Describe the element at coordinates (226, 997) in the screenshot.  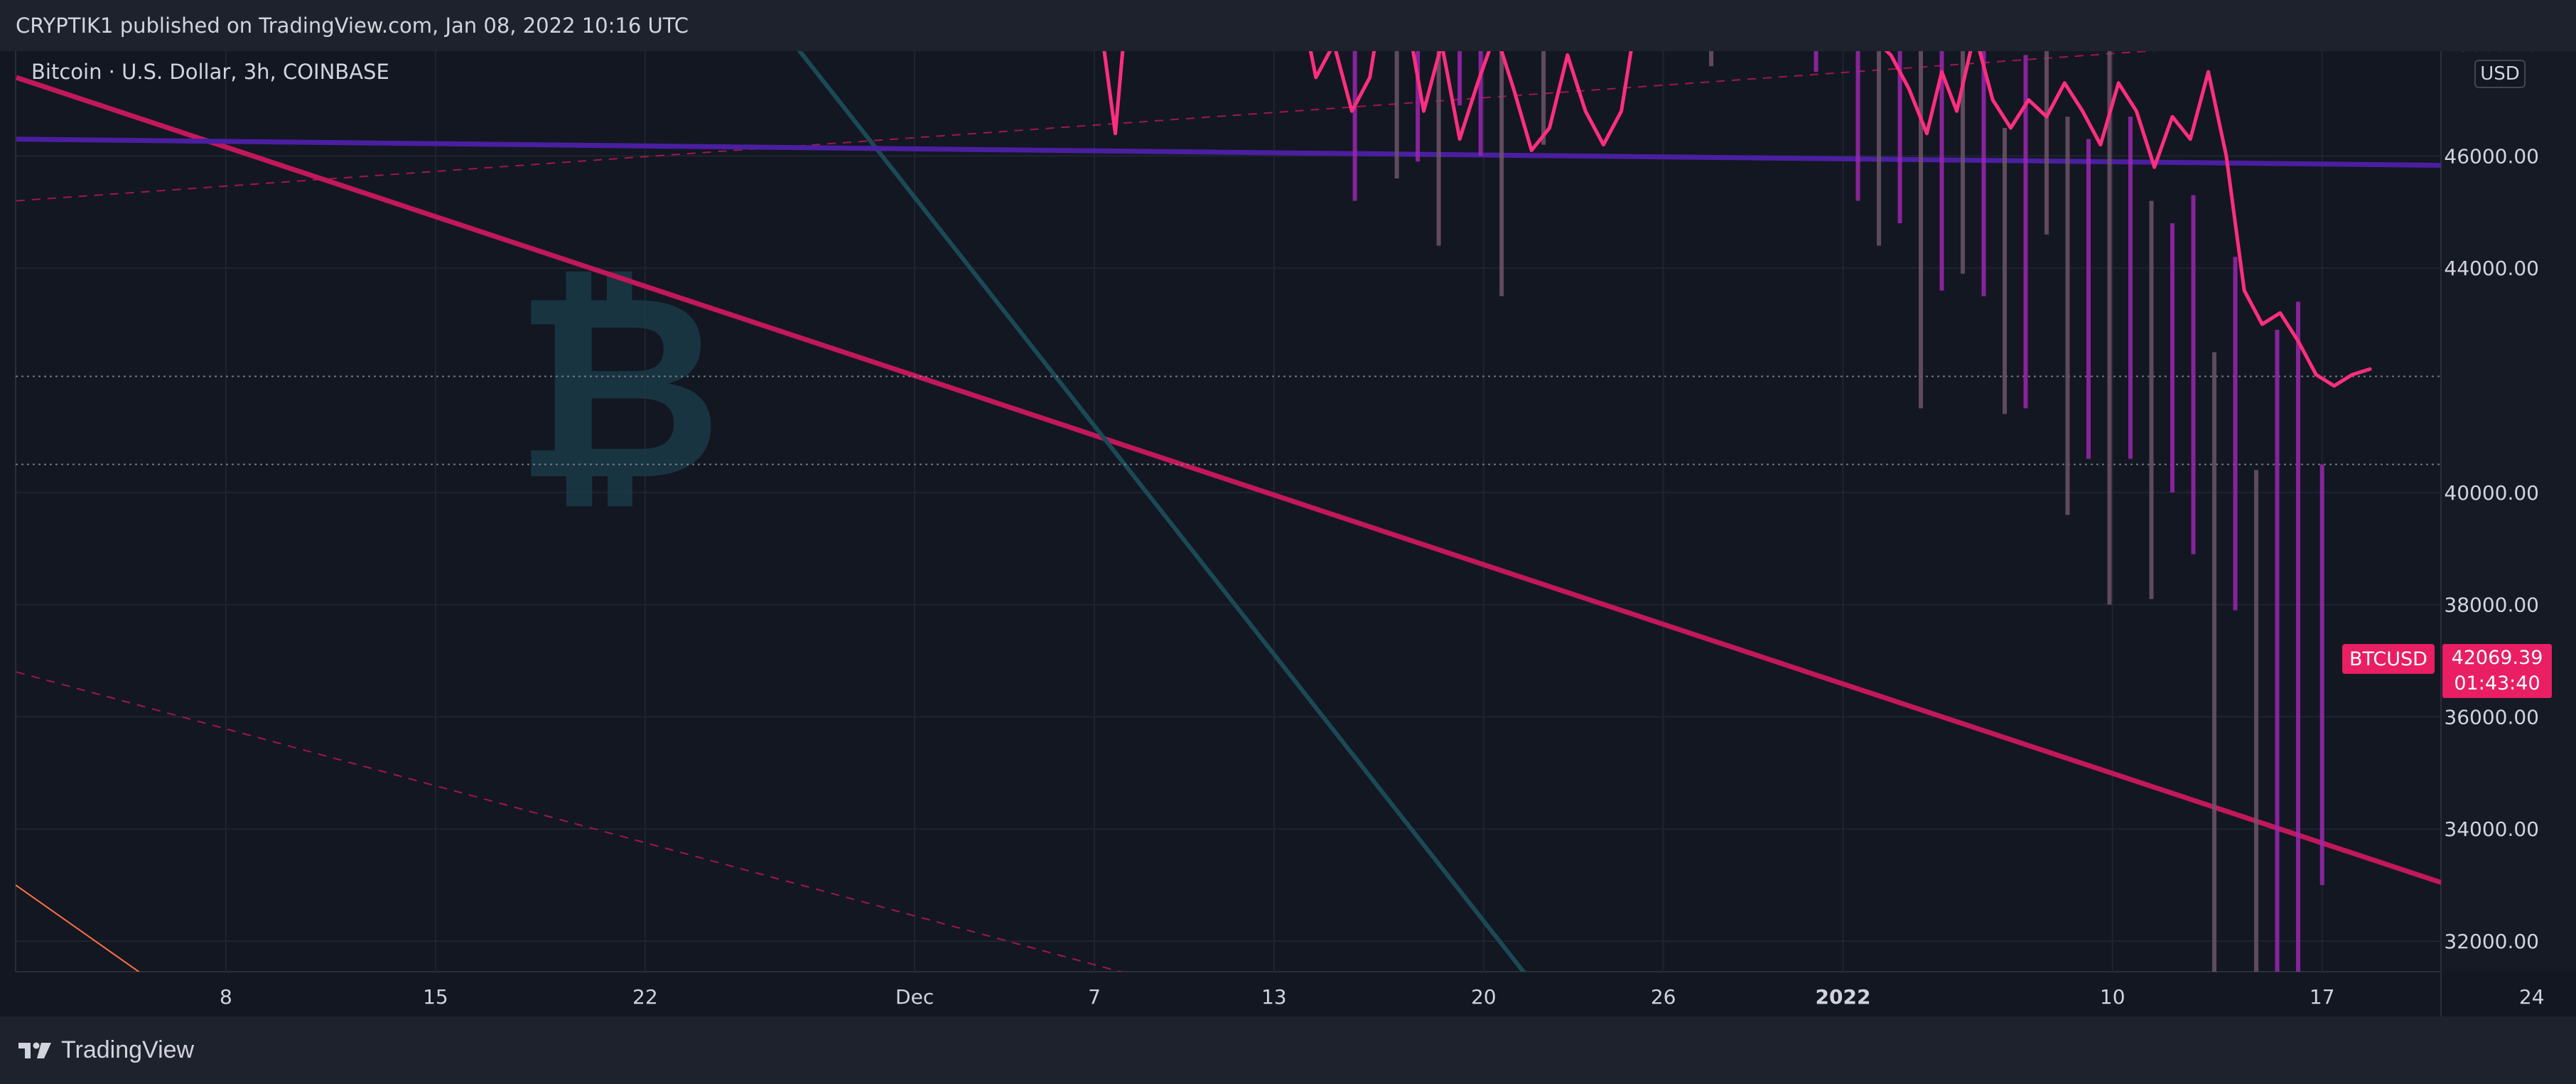
I see `x-tick-label: 8` at that location.